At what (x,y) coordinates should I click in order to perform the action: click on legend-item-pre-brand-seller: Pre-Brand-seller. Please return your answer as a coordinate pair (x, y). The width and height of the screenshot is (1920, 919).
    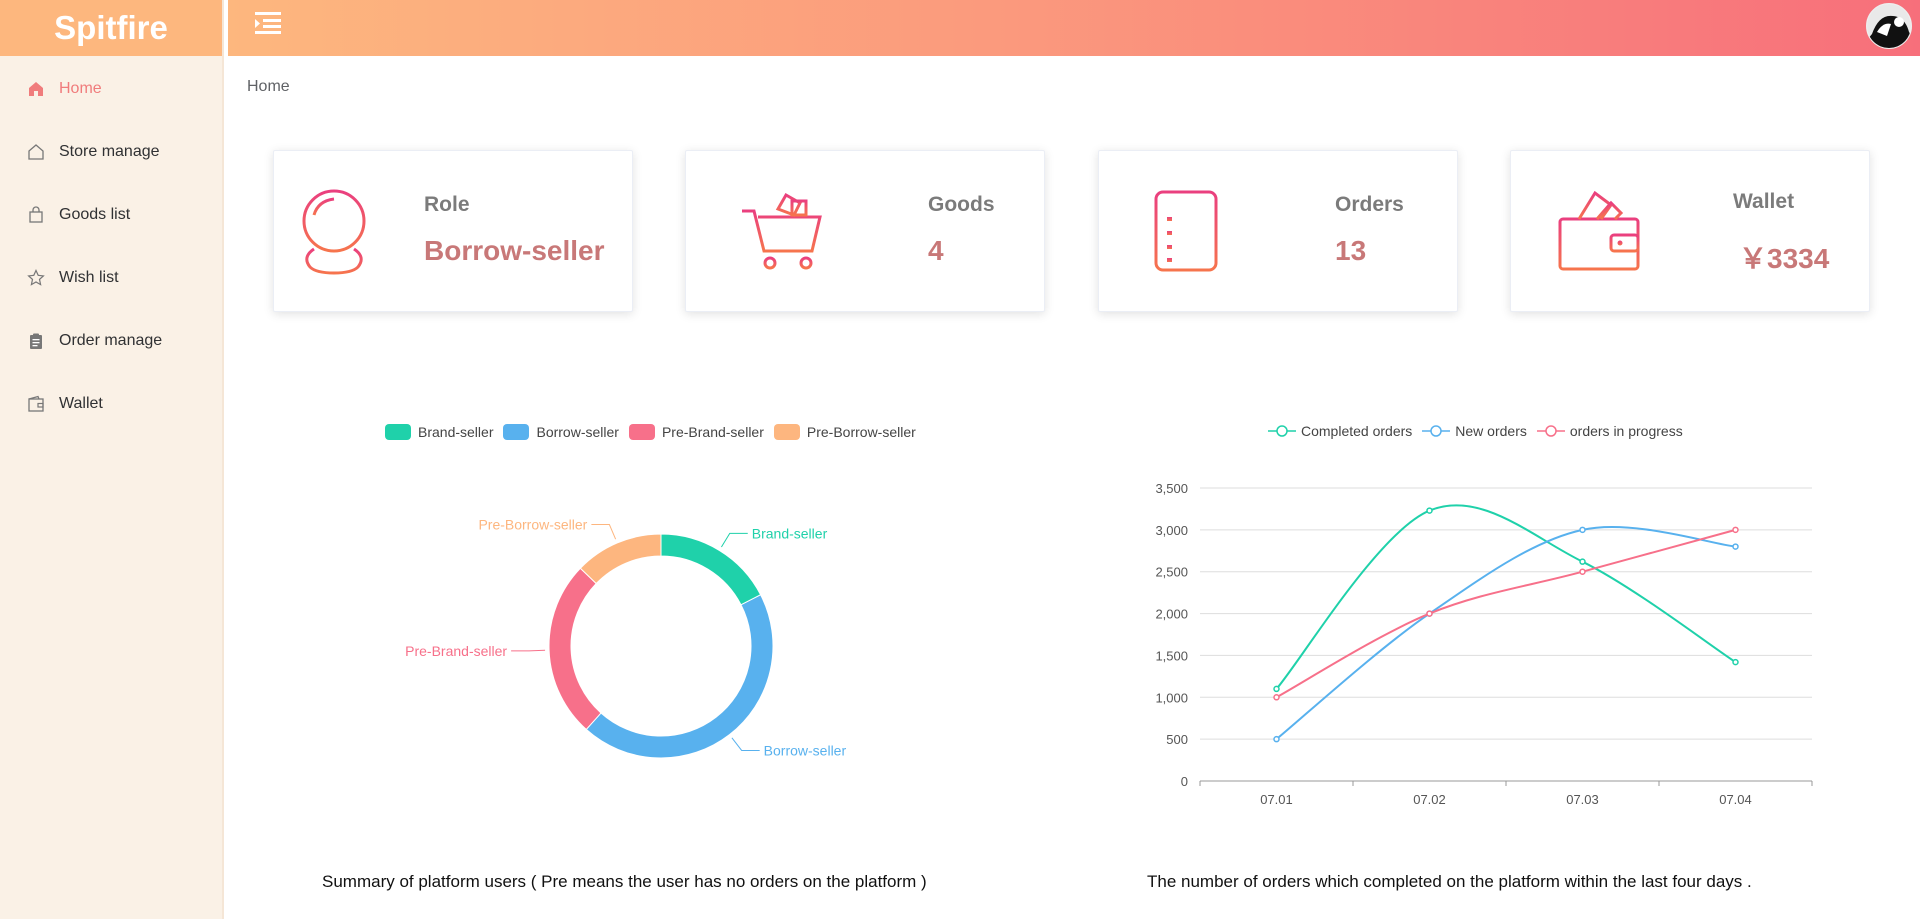
    Looking at the image, I should click on (696, 432).